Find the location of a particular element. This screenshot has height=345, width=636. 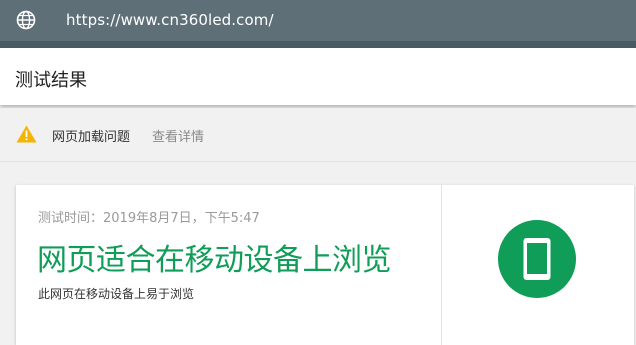

url-text: https://www.cn360led.com/ is located at coordinates (170, 20).